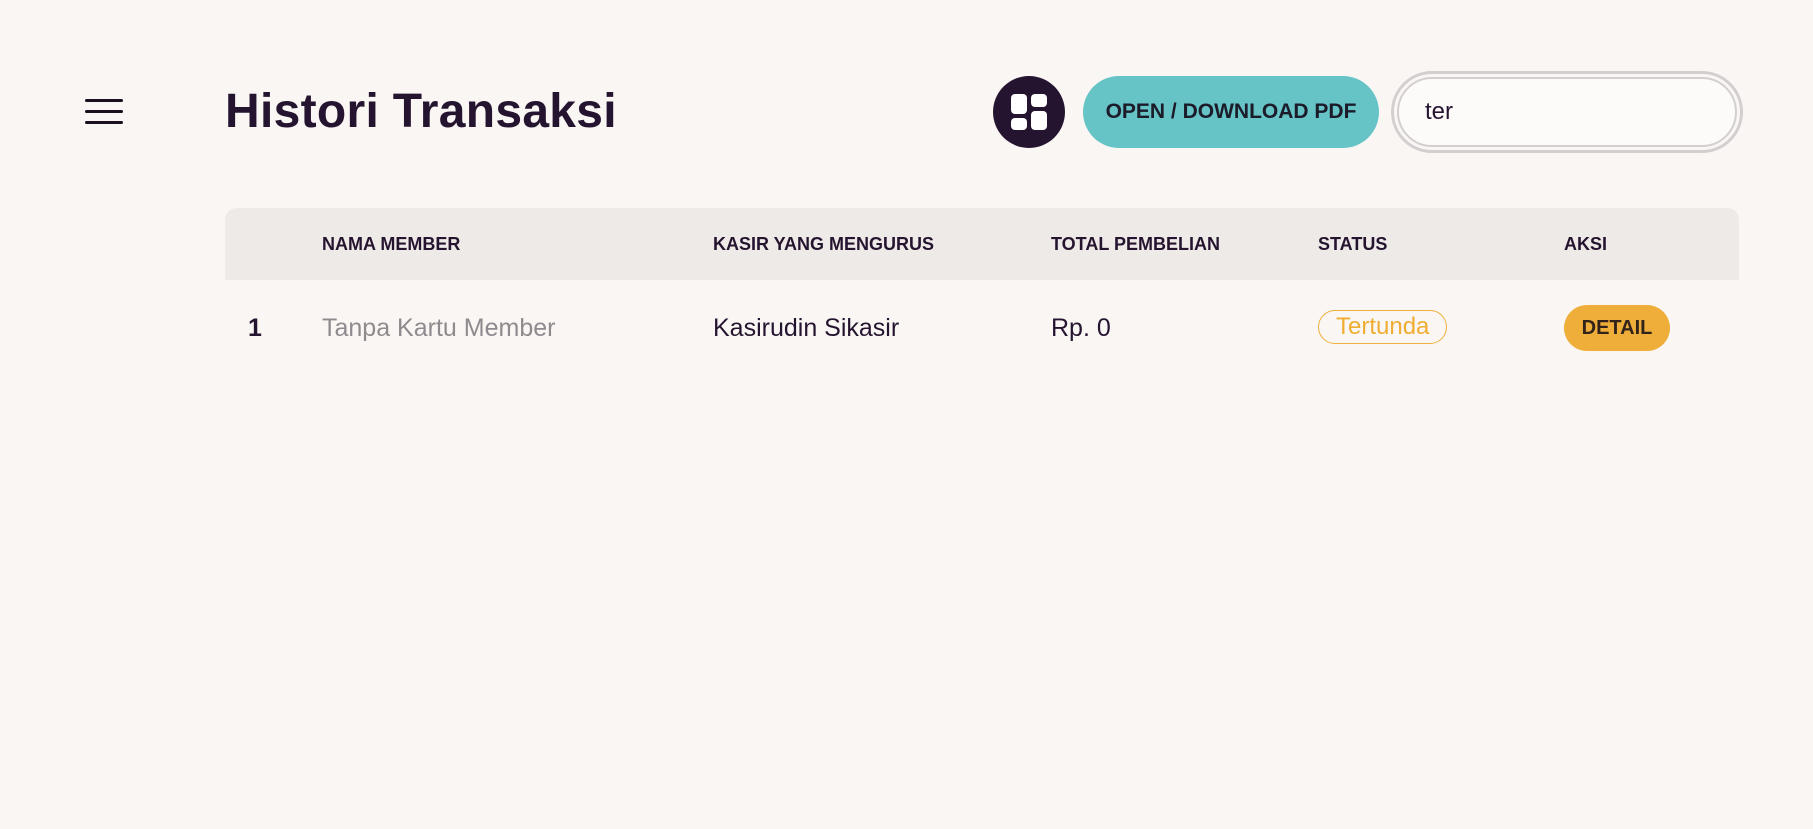  What do you see at coordinates (1231, 112) in the screenshot?
I see `open-download-pdf-button: OPEN / DOWNLOAD PDF` at bounding box center [1231, 112].